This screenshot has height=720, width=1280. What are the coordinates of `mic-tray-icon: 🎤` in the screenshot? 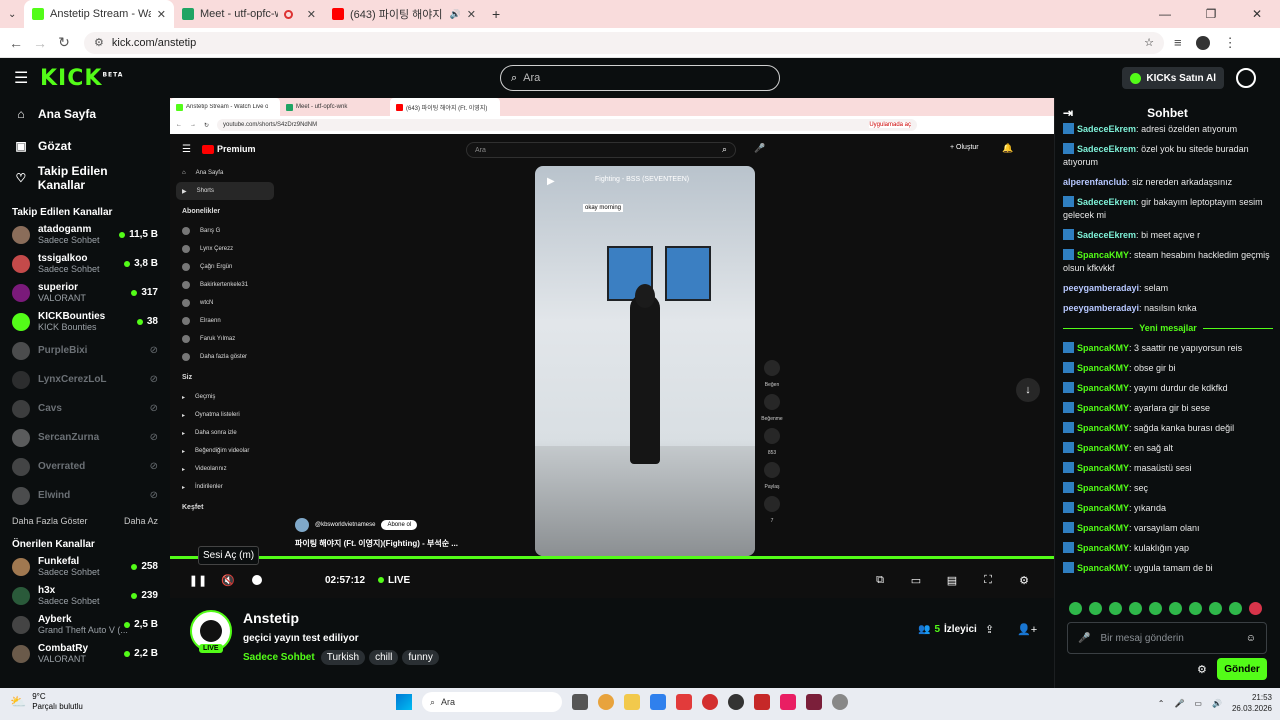 It's located at (1179, 703).